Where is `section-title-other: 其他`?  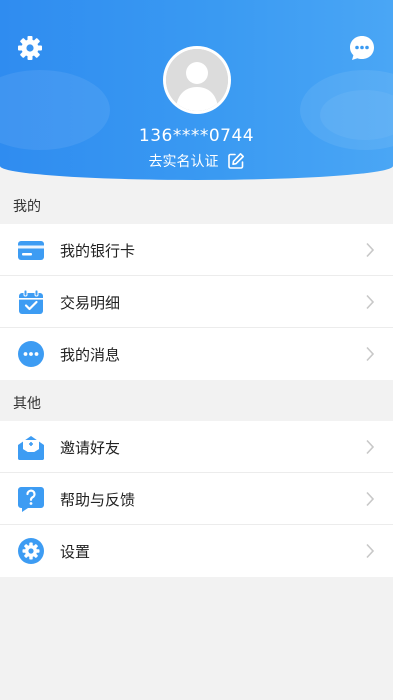 section-title-other: 其他 is located at coordinates (27, 404).